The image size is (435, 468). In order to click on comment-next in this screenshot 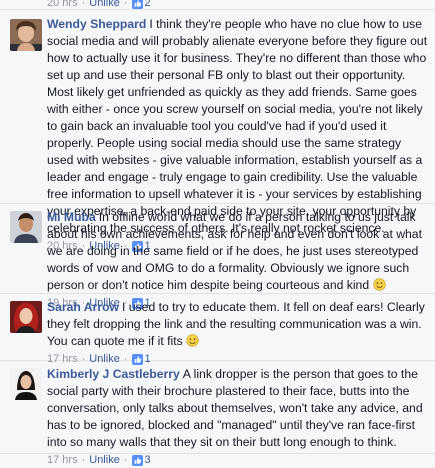, I will do `click(217, 457)`.